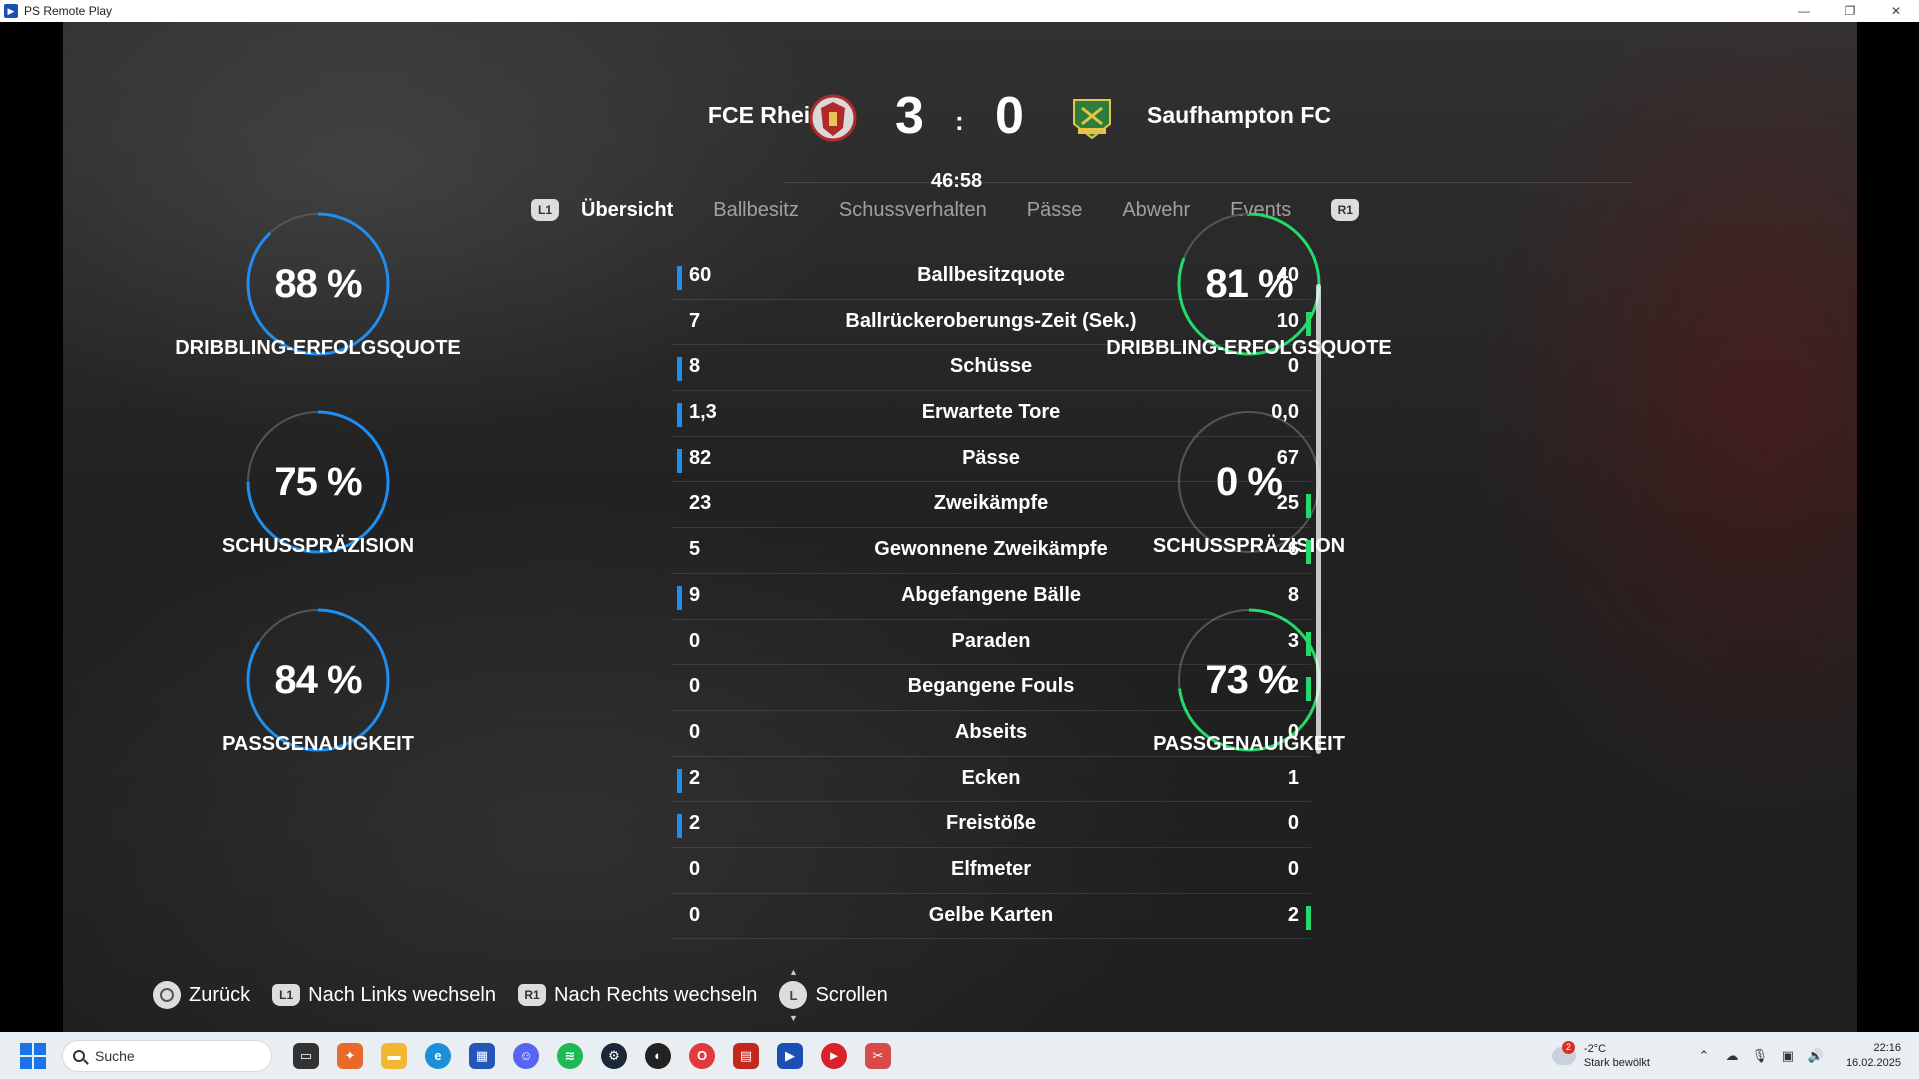 The height and width of the screenshot is (1079, 1919). What do you see at coordinates (318, 482) in the screenshot?
I see `home-ring-1: 75 %` at bounding box center [318, 482].